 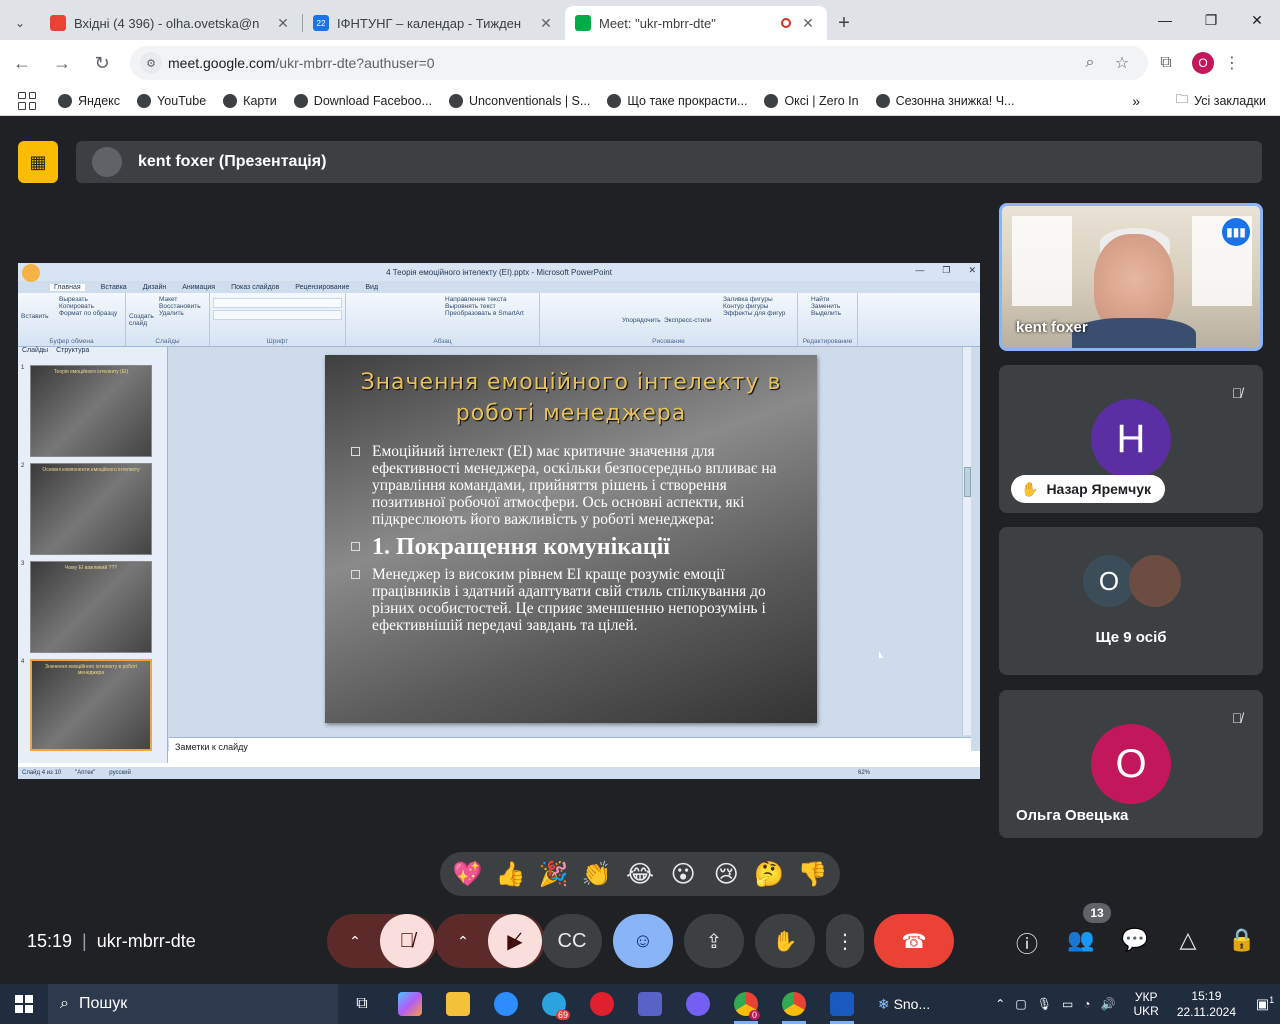 I want to click on bookmark-star-icon: ☆, so click(x=1122, y=63).